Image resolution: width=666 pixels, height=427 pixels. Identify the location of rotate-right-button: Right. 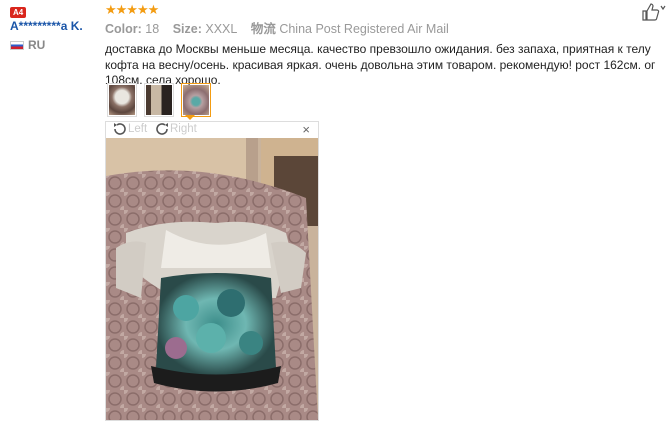
(176, 129).